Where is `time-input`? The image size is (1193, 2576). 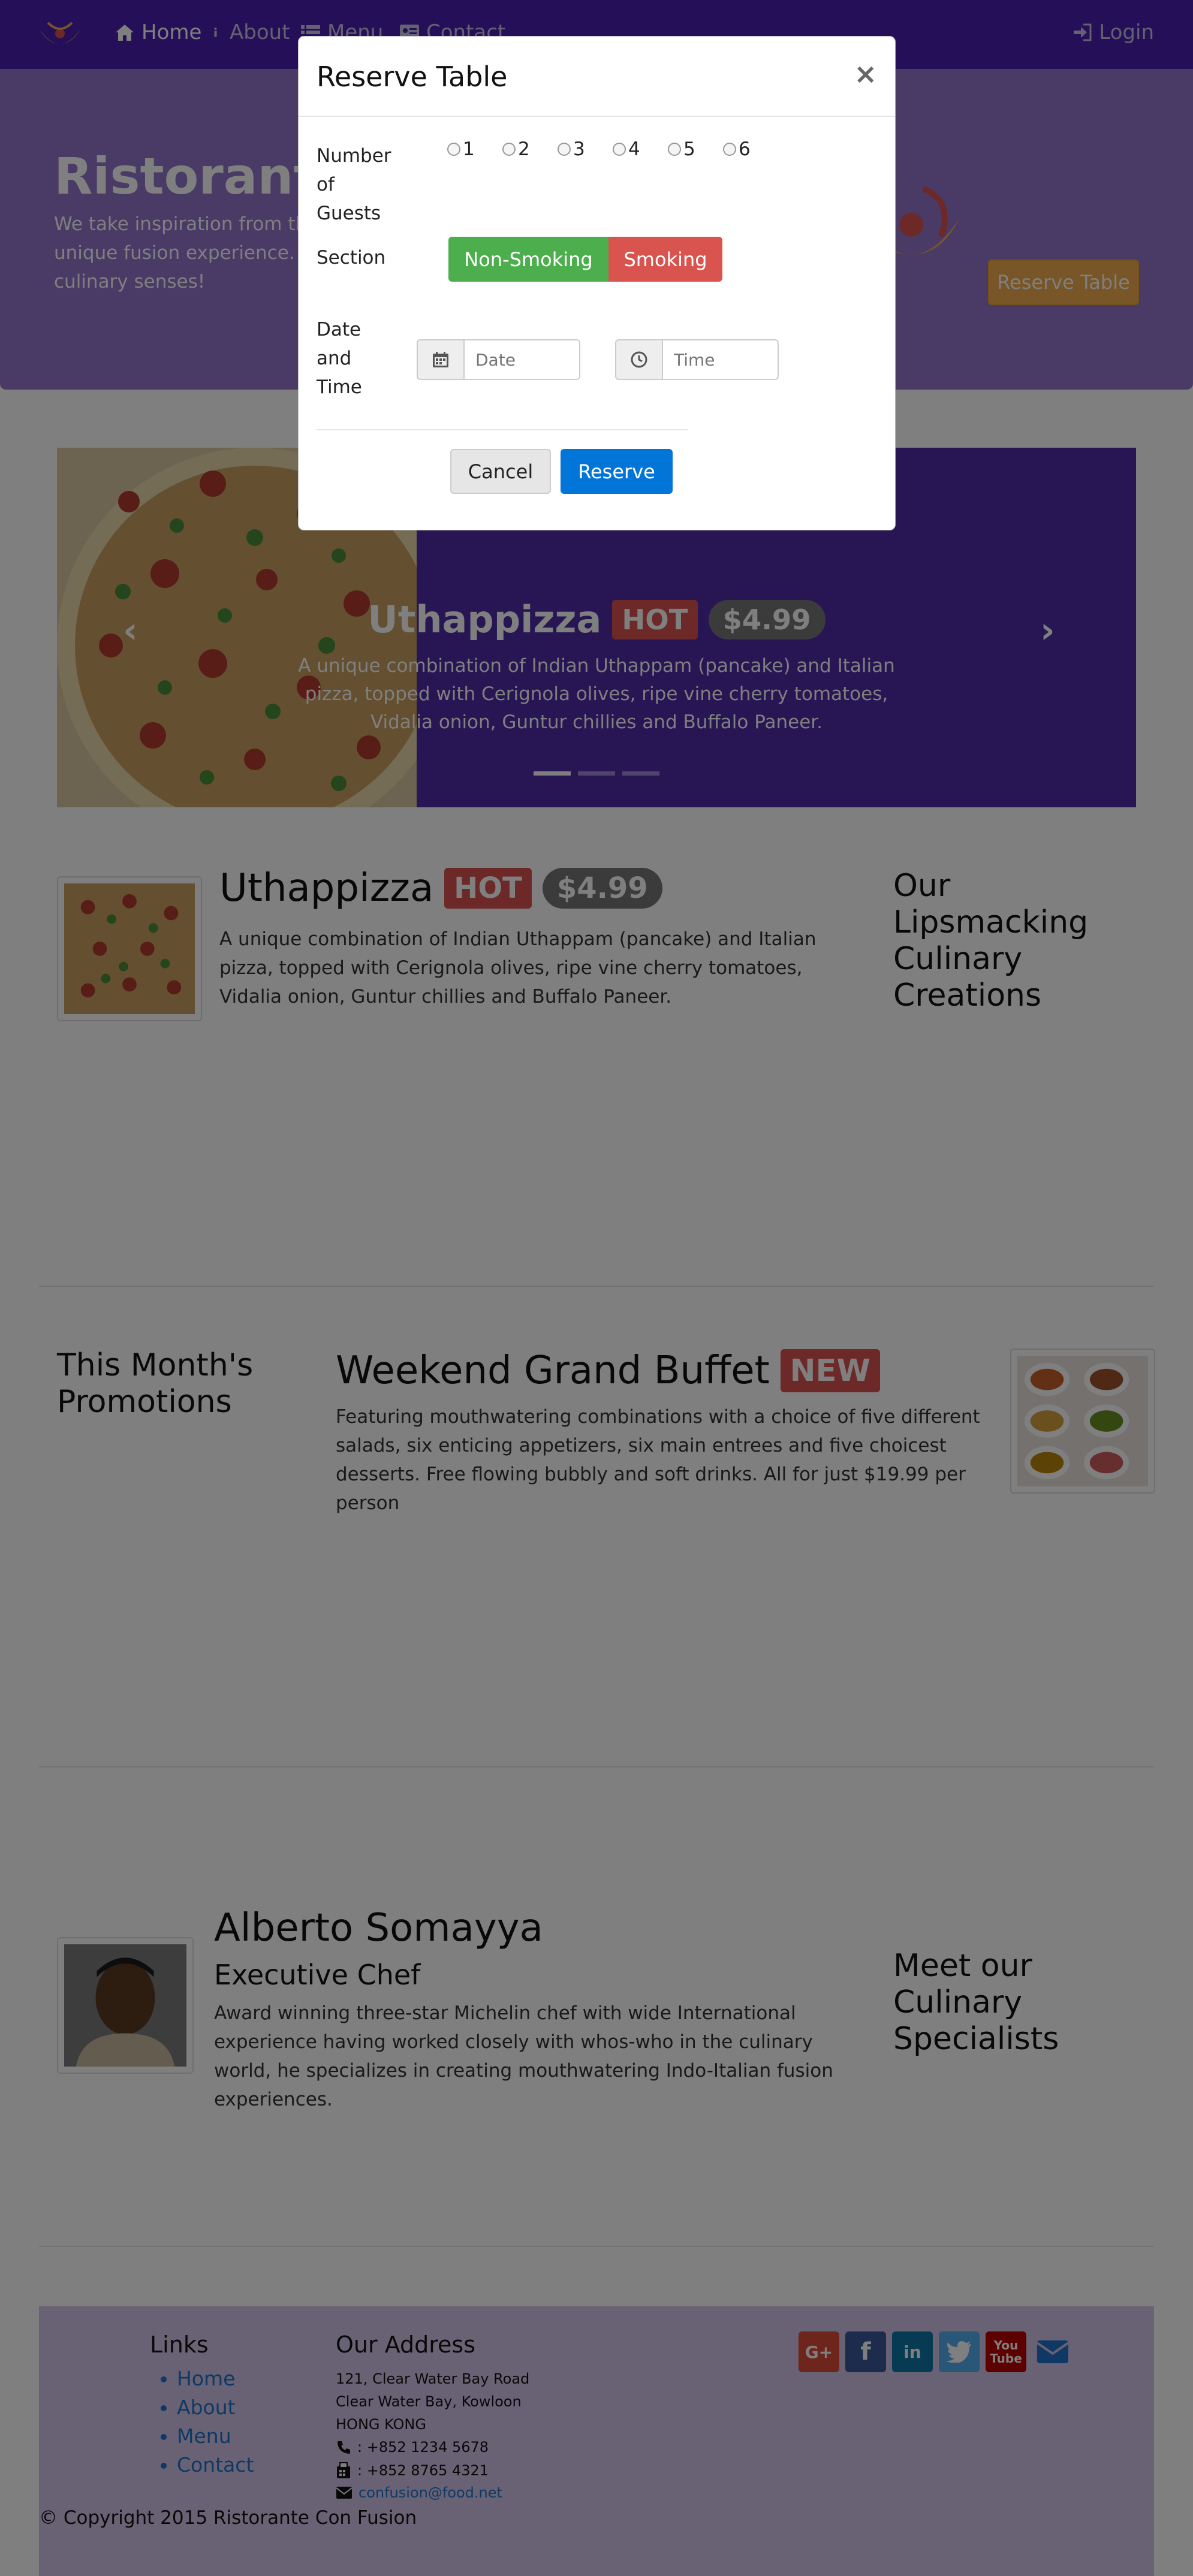 time-input is located at coordinates (720, 359).